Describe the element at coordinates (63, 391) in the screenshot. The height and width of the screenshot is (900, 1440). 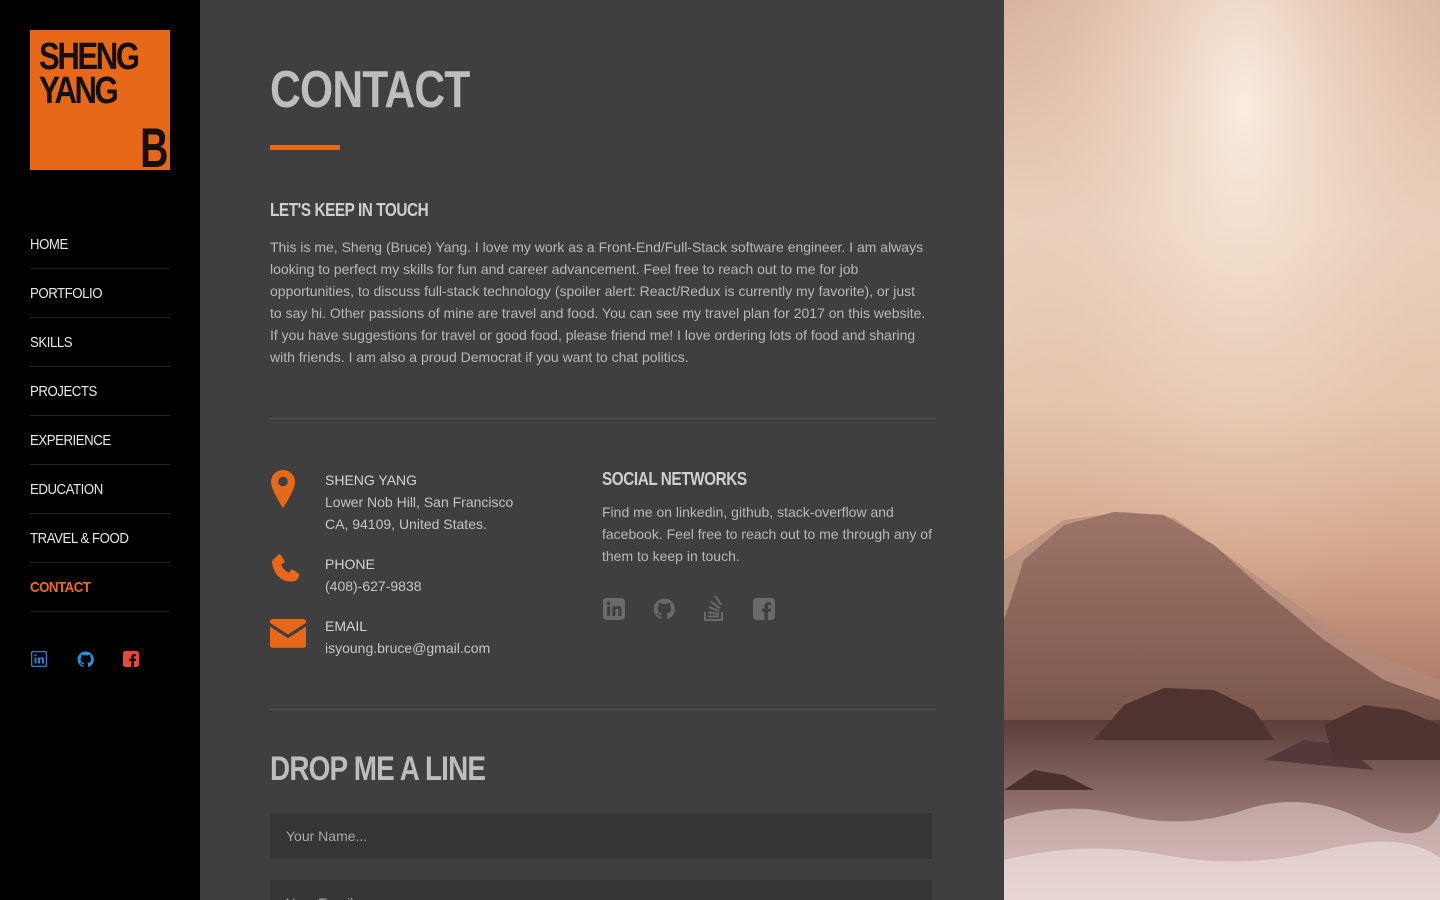
I see `nav-item-label: PROJECTS` at that location.